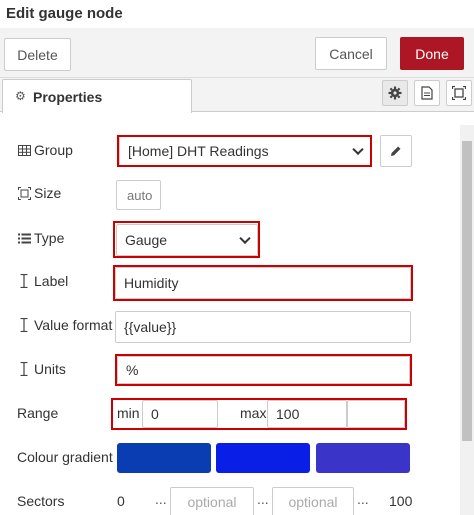 This screenshot has width=474, height=515. What do you see at coordinates (186, 239) in the screenshot?
I see `type-highlight` at bounding box center [186, 239].